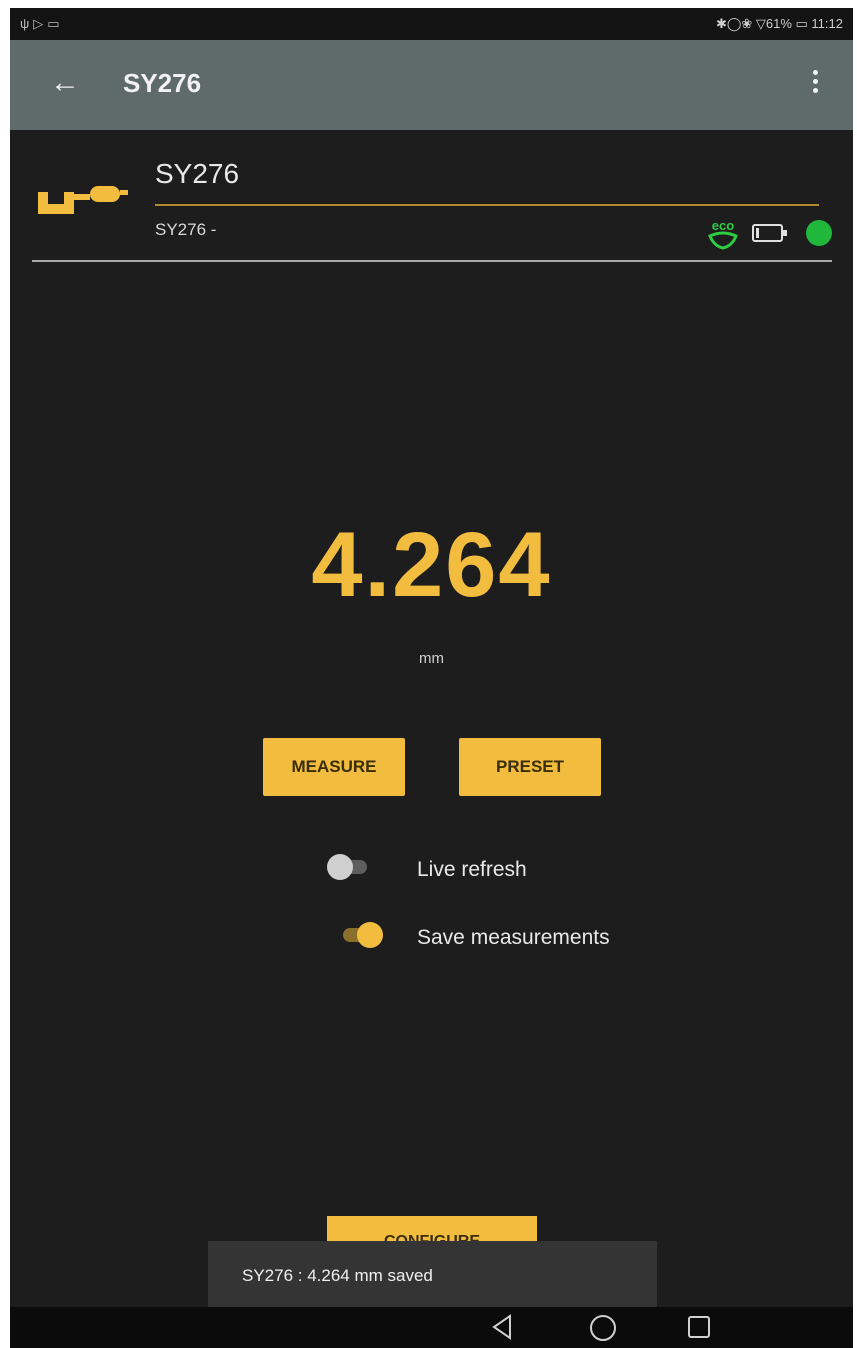 This screenshot has height=1348, width=857. What do you see at coordinates (723, 225) in the screenshot?
I see `svg-text: eco` at bounding box center [723, 225].